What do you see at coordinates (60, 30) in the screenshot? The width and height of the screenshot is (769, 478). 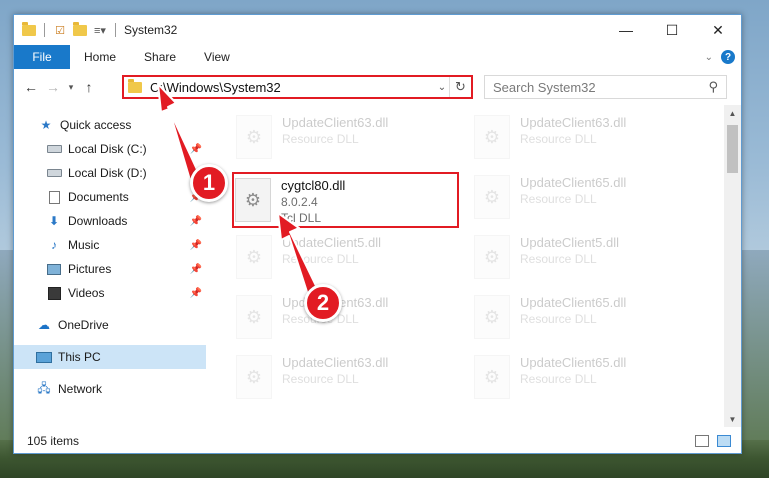 I see `properties-icon: ☑` at bounding box center [60, 30].